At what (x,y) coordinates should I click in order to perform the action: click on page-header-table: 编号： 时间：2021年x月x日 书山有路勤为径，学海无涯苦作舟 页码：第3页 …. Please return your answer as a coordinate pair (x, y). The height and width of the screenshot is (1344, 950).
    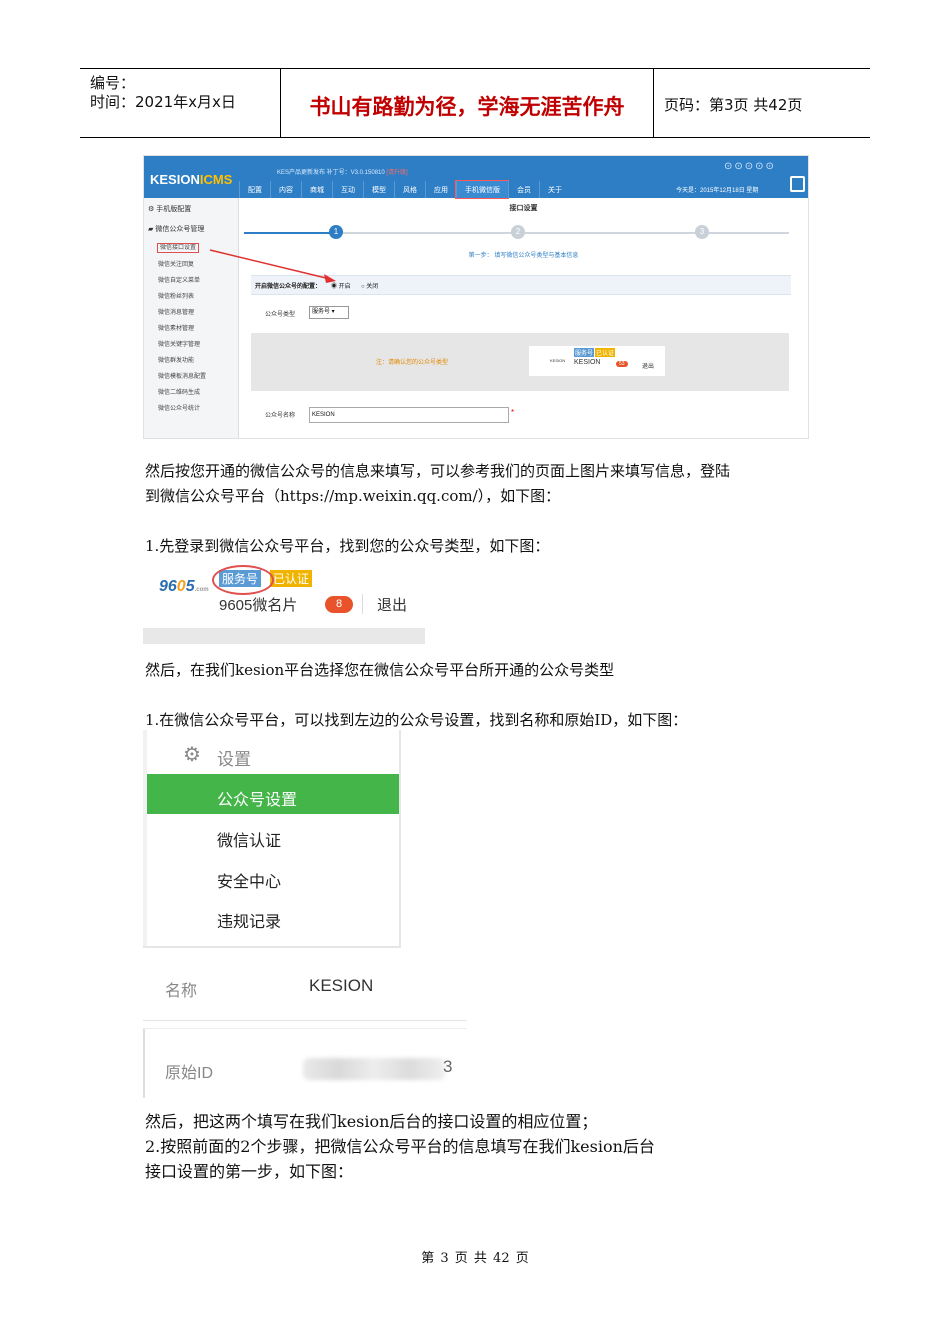
    Looking at the image, I should click on (475, 103).